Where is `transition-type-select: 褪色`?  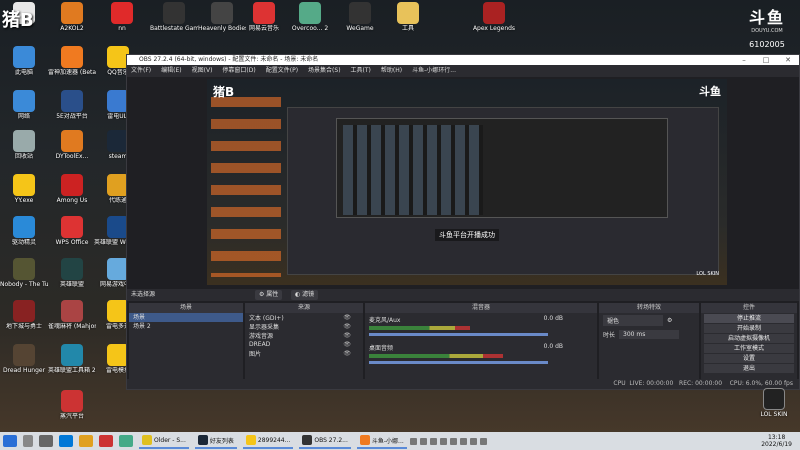
transition-type-select: 褪色 is located at coordinates (633, 320).